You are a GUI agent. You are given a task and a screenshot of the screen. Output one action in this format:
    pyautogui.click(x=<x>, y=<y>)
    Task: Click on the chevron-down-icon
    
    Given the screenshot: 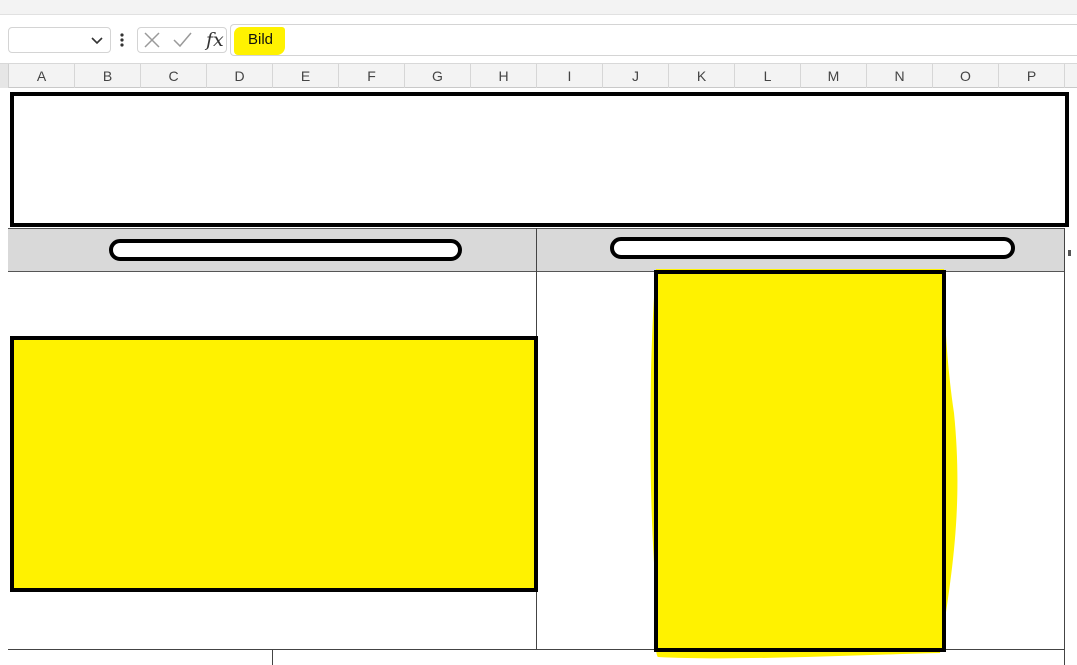 What is the action you would take?
    pyautogui.click(x=97, y=40)
    